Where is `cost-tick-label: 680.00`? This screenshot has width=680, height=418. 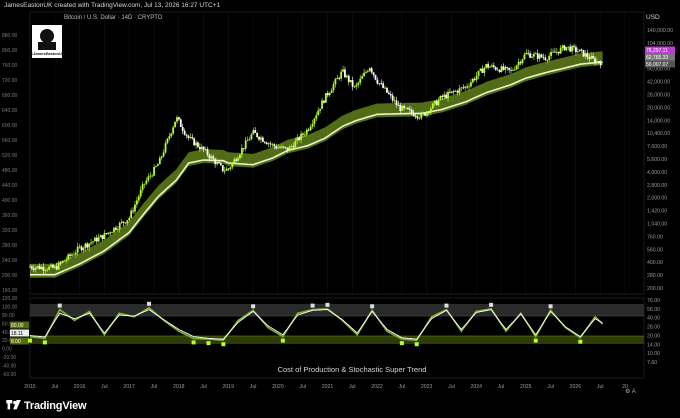
cost-tick-label: 680.00 is located at coordinates (10, 96).